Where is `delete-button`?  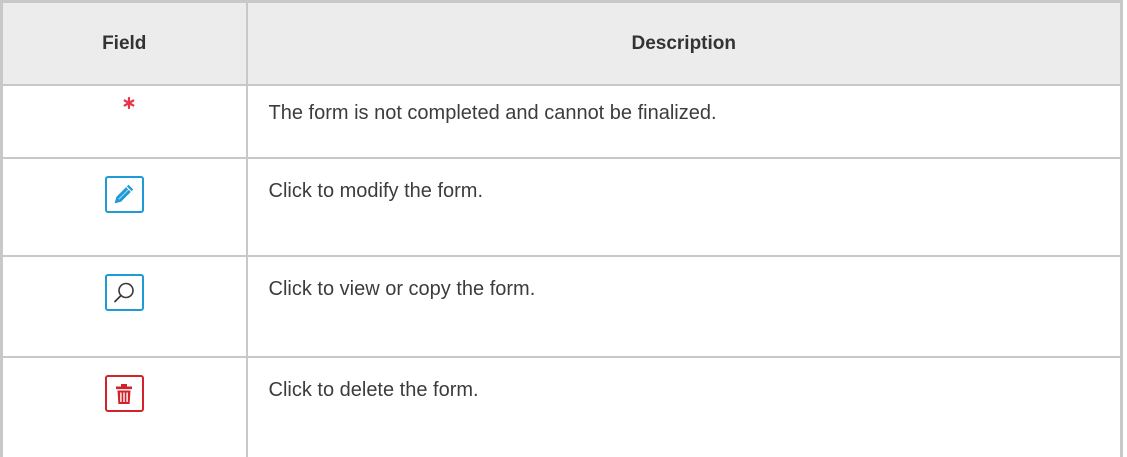 delete-button is located at coordinates (124, 394).